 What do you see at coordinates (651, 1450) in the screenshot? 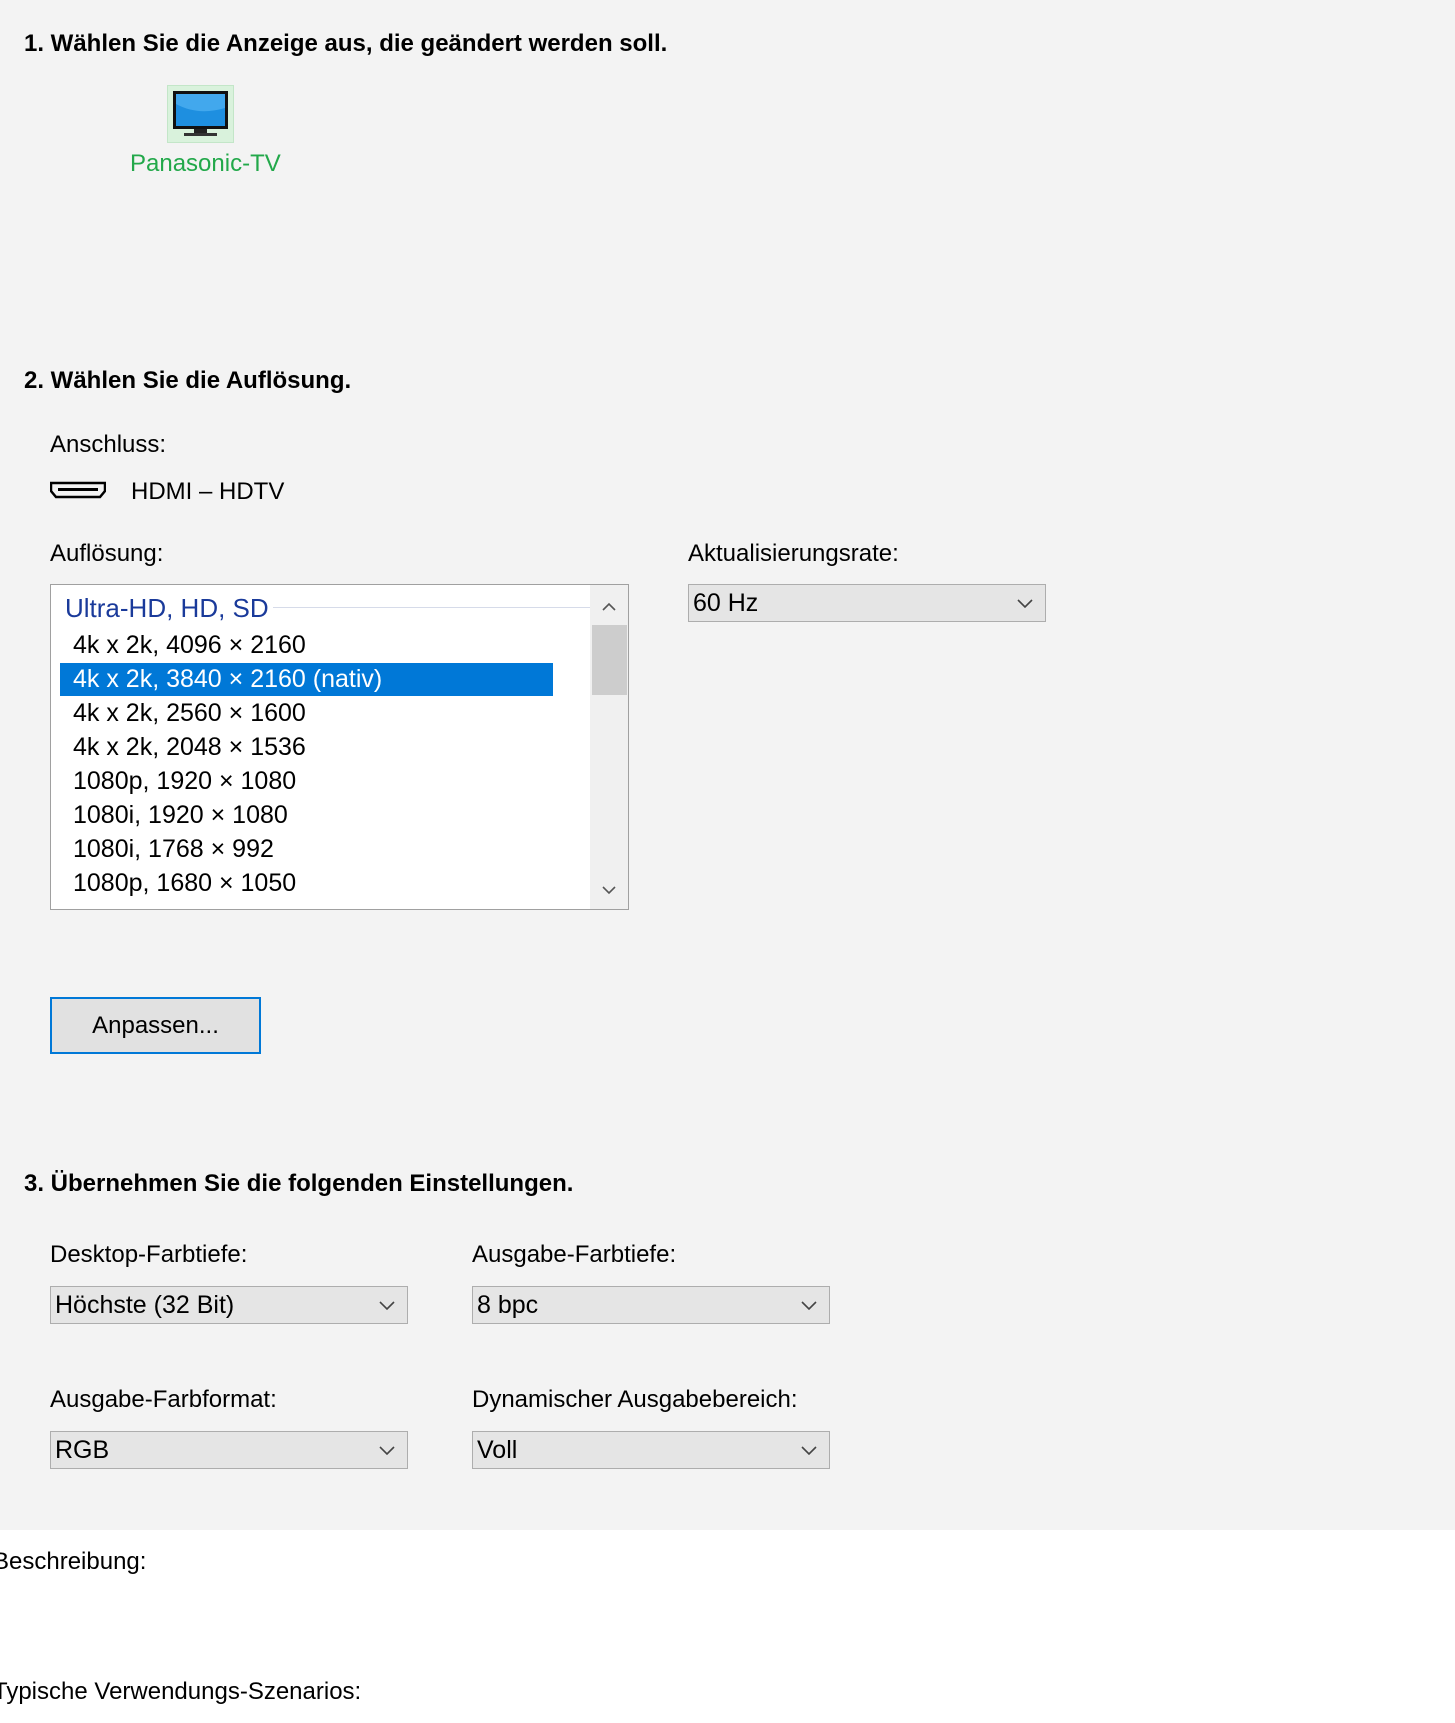
I see `dynamic-range-dropdown: Voll` at bounding box center [651, 1450].